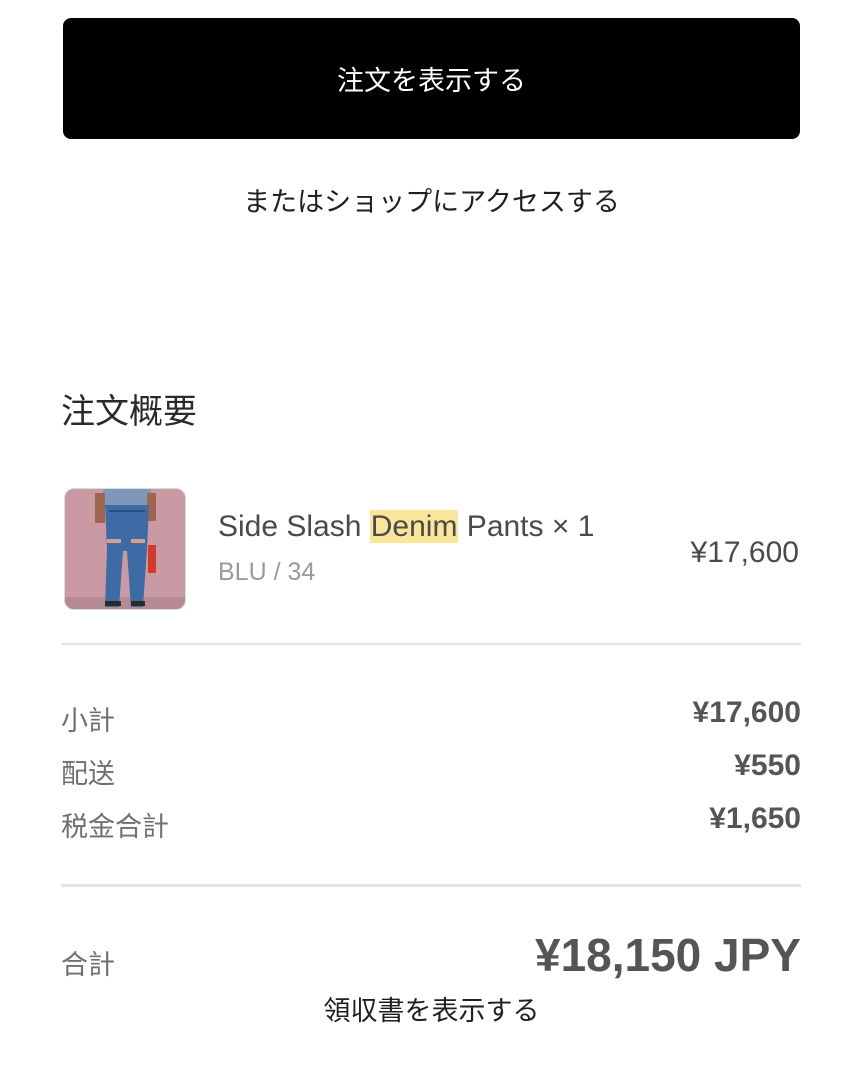 Image resolution: width=863 pixels, height=1080 pixels. What do you see at coordinates (88, 774) in the screenshot?
I see `shipping-label: 配送` at bounding box center [88, 774].